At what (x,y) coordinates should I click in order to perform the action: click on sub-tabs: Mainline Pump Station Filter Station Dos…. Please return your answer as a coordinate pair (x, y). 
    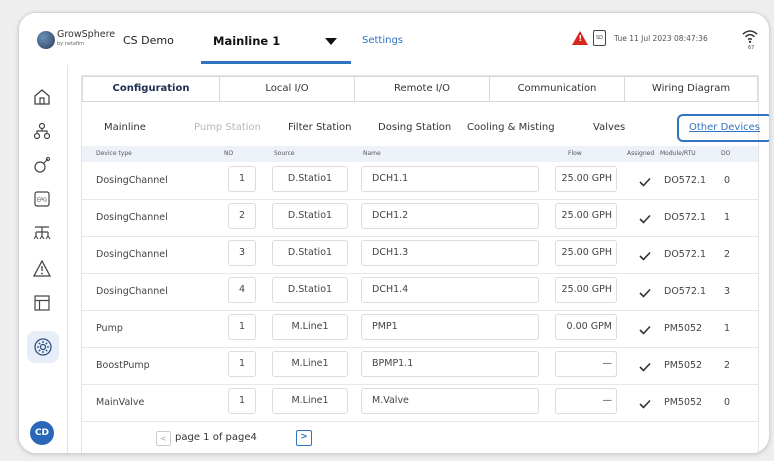
    Looking at the image, I should click on (421, 128).